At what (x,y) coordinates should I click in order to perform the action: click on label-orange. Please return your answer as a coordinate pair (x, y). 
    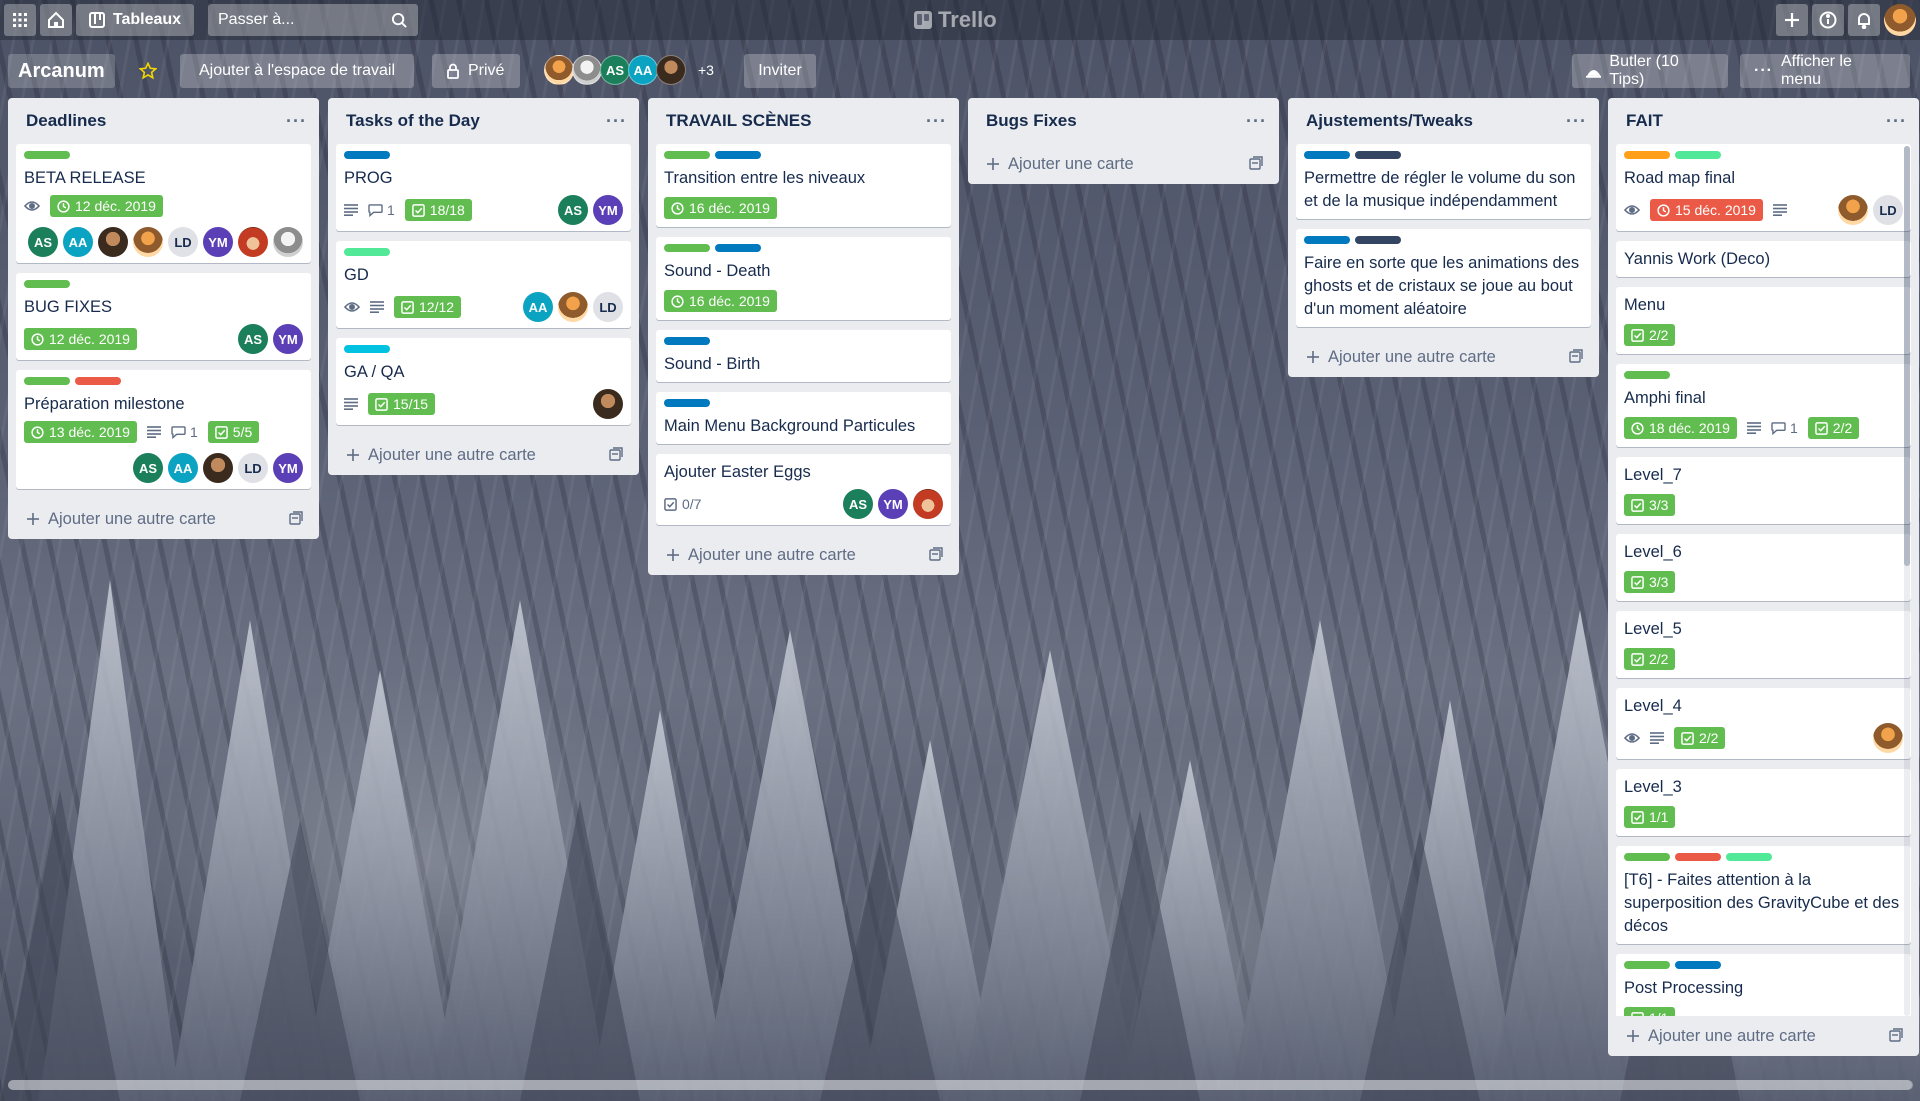
    Looking at the image, I should click on (1647, 155).